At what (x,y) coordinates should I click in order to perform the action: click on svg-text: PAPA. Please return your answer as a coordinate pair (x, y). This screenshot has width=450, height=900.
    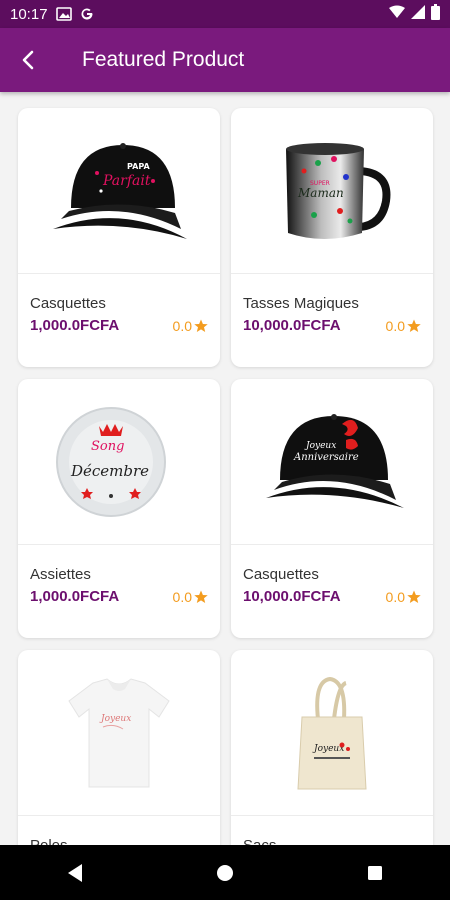
    Looking at the image, I should click on (138, 166).